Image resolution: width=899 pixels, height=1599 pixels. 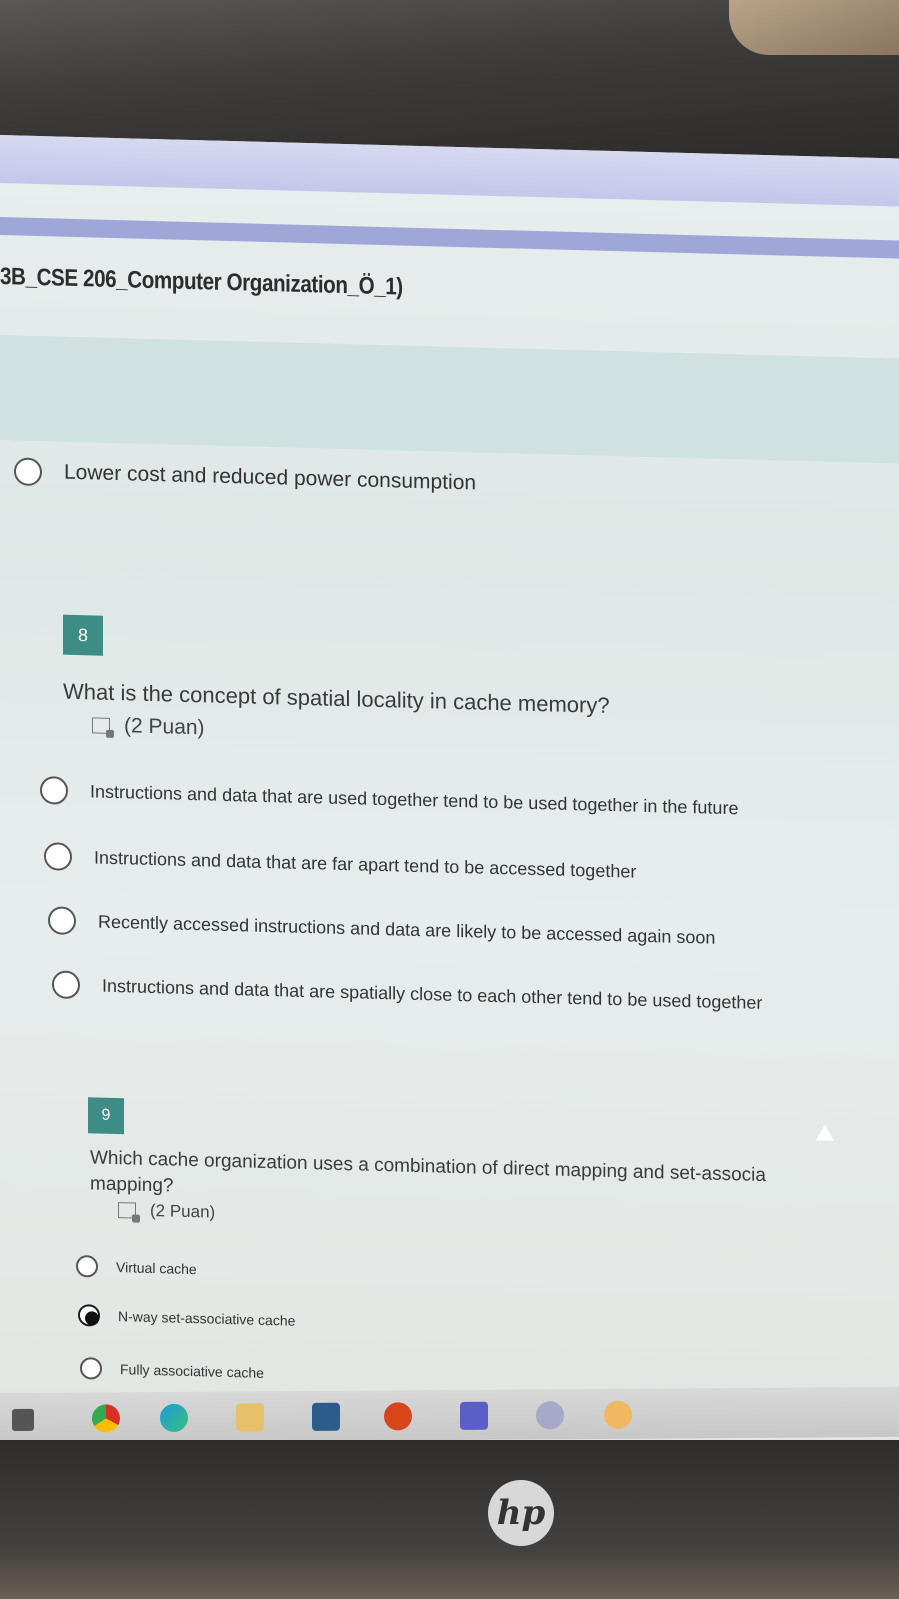 What do you see at coordinates (326, 1416) in the screenshot?
I see `mail-icon` at bounding box center [326, 1416].